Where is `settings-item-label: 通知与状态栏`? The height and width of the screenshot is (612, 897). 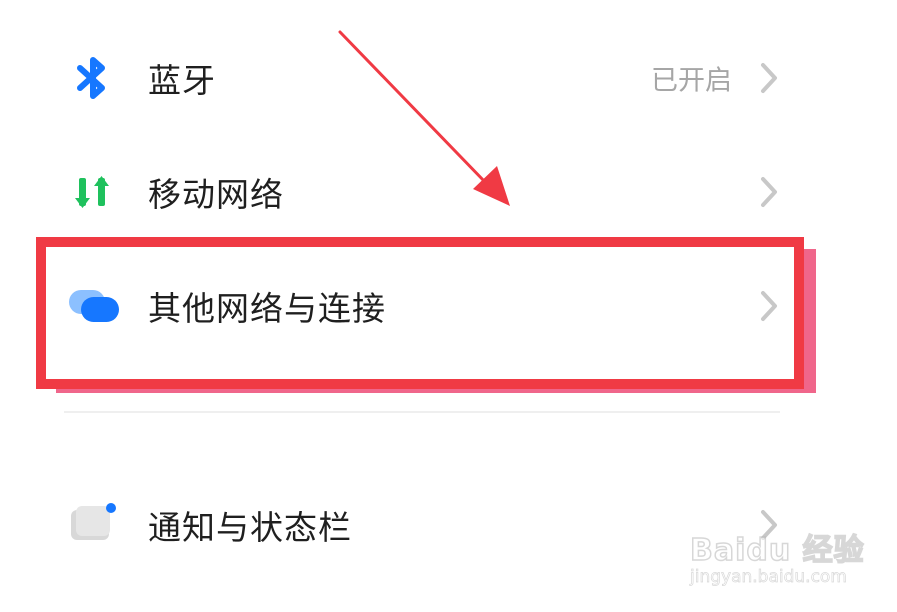
settings-item-label: 通知与状态栏 is located at coordinates (250, 527).